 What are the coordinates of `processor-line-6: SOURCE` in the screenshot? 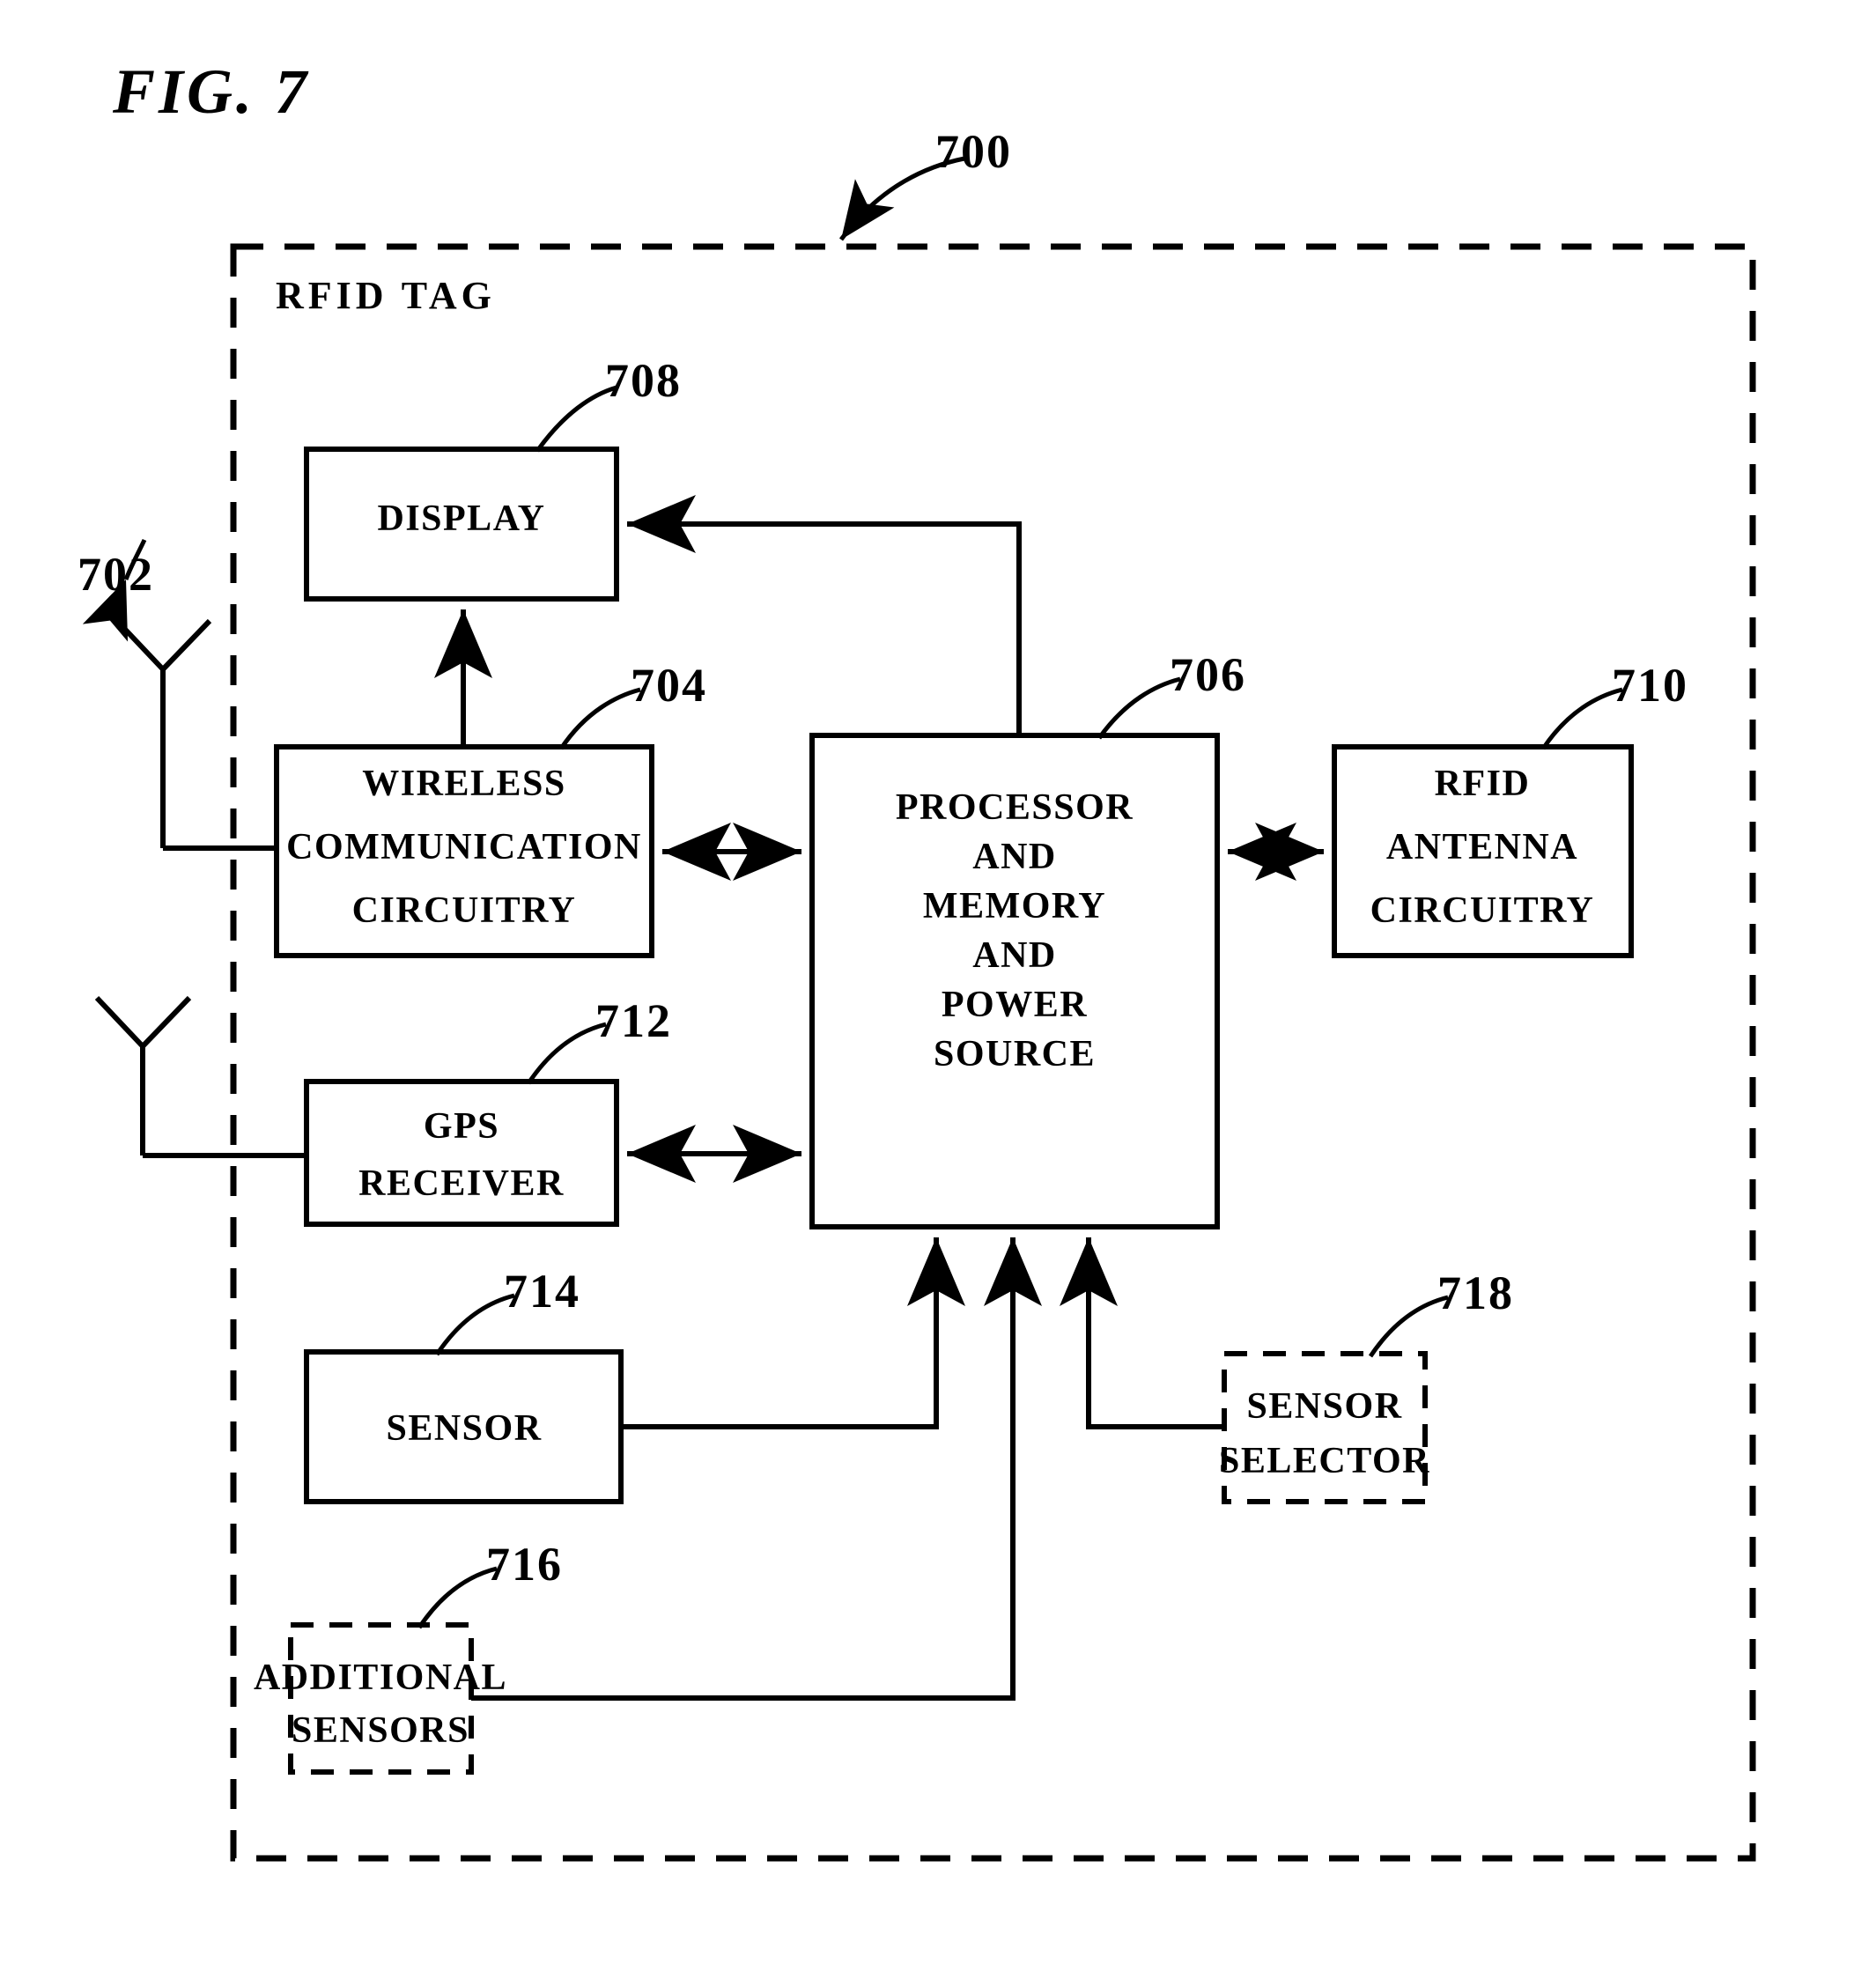 It's located at (1015, 1054).